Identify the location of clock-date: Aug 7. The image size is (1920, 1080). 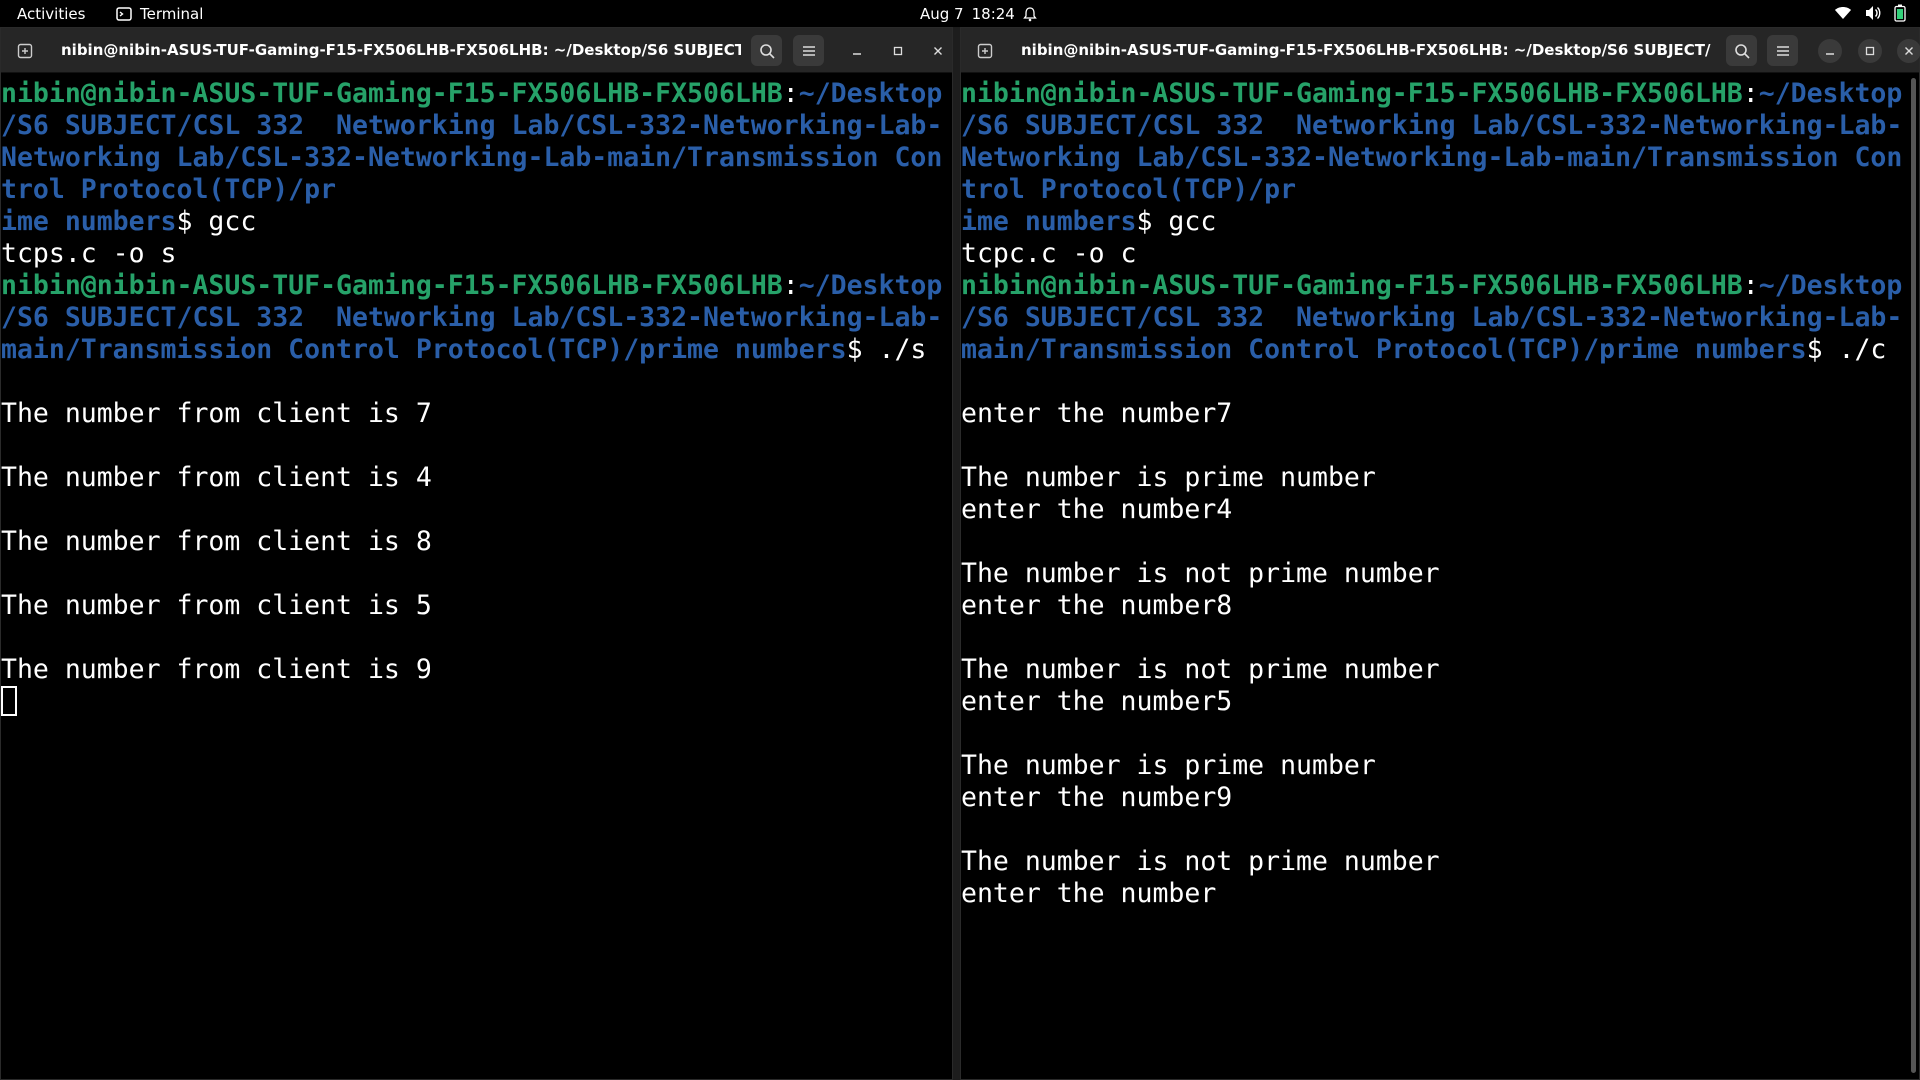
(942, 14).